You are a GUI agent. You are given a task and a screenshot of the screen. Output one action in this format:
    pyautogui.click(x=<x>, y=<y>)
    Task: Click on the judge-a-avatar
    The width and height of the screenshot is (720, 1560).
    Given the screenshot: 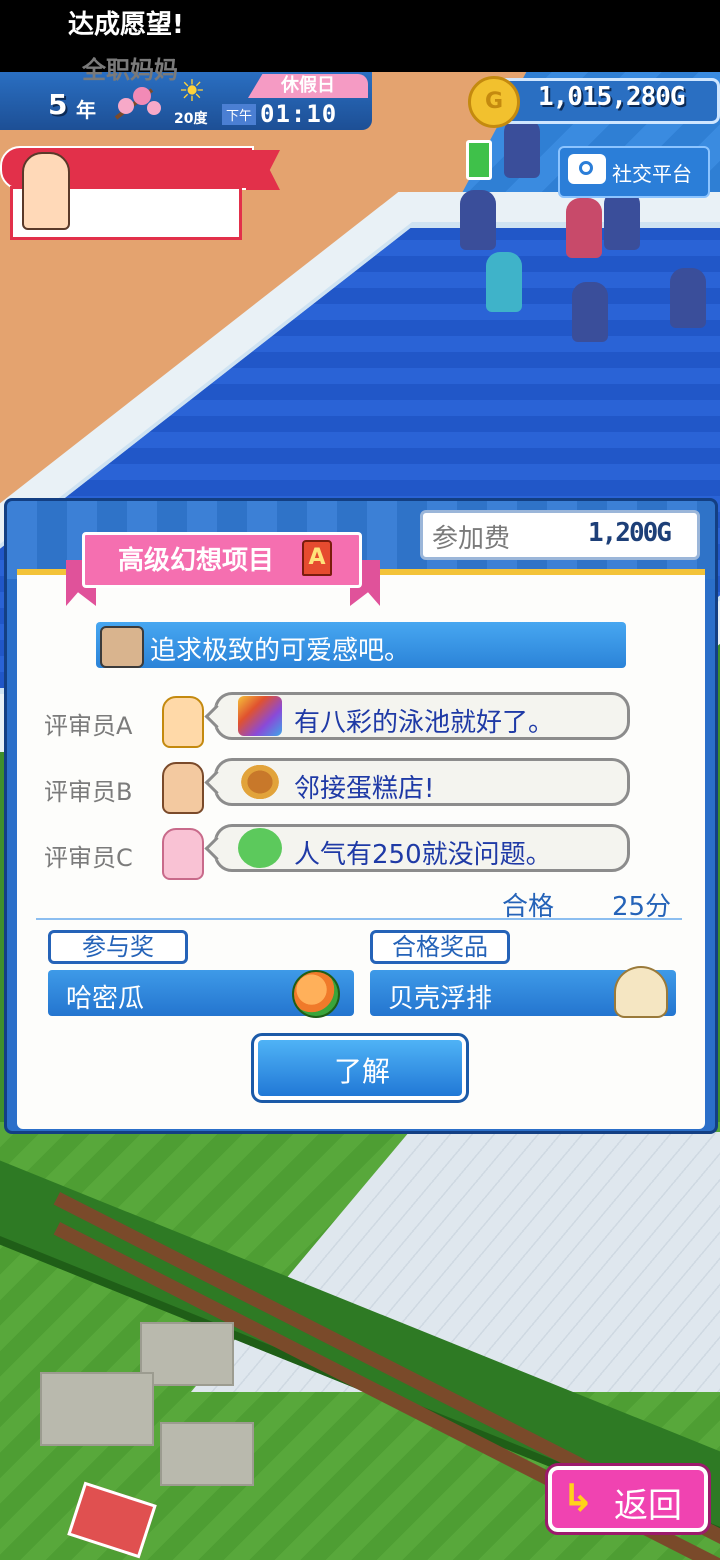 What is the action you would take?
    pyautogui.click(x=183, y=722)
    